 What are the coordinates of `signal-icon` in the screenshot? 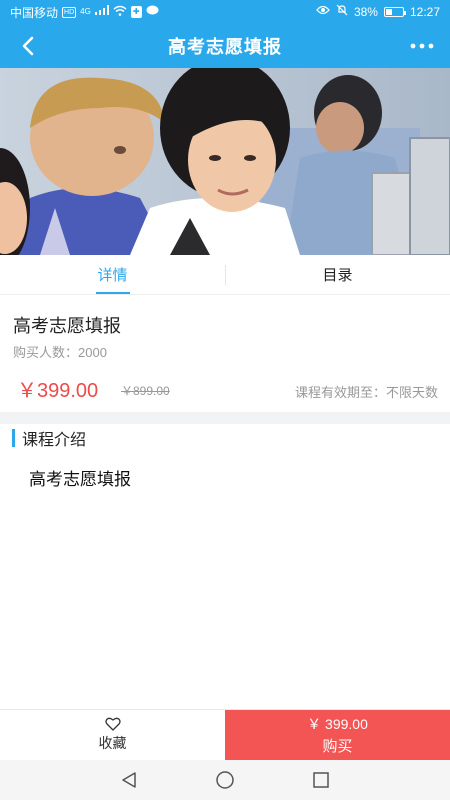 It's located at (101, 12).